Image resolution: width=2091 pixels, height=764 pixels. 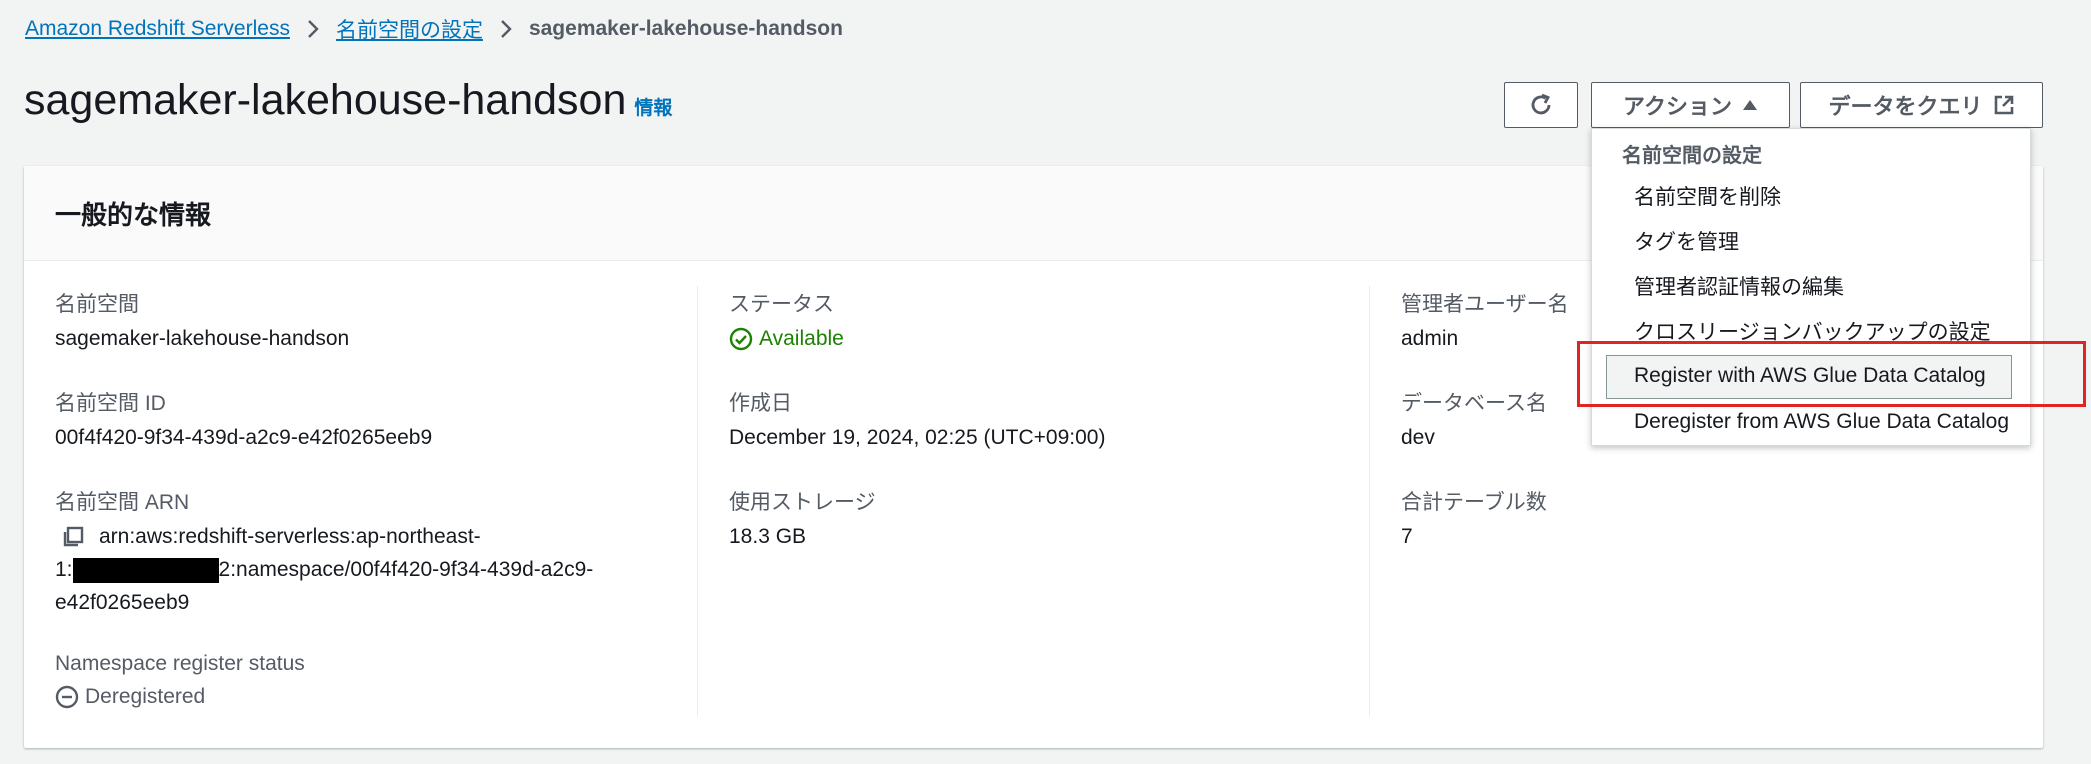 I want to click on breadcrumb-current: sagemaker-lakehouse-handson, so click(x=685, y=28).